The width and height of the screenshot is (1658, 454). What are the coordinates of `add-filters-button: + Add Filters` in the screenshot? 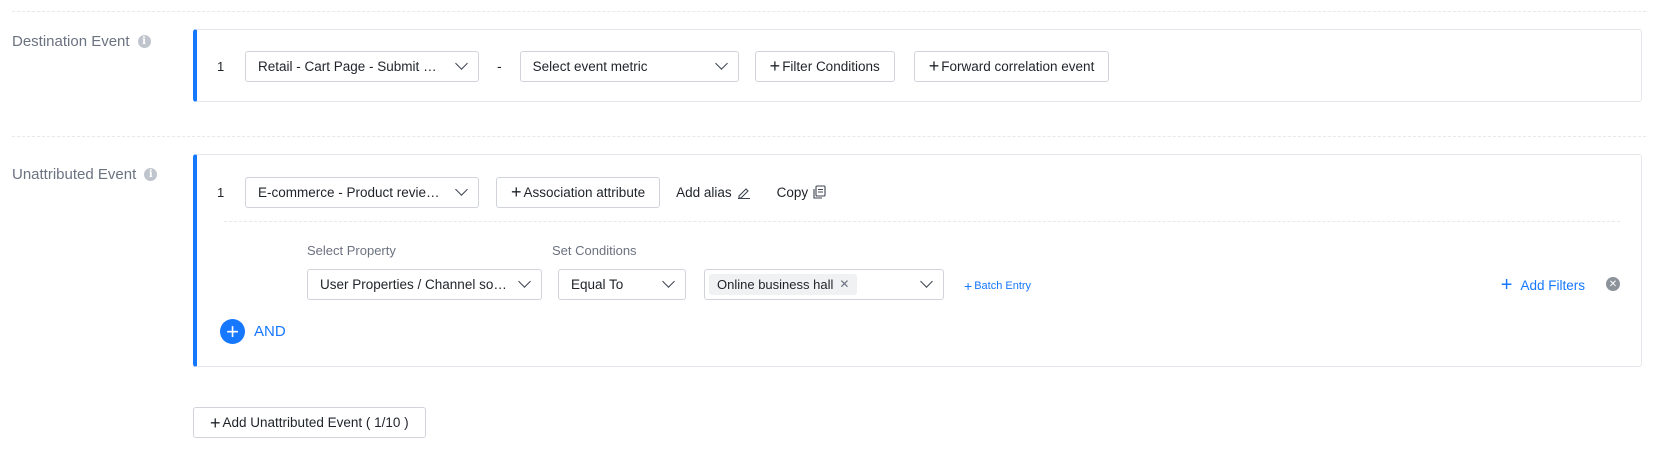 It's located at (1543, 285).